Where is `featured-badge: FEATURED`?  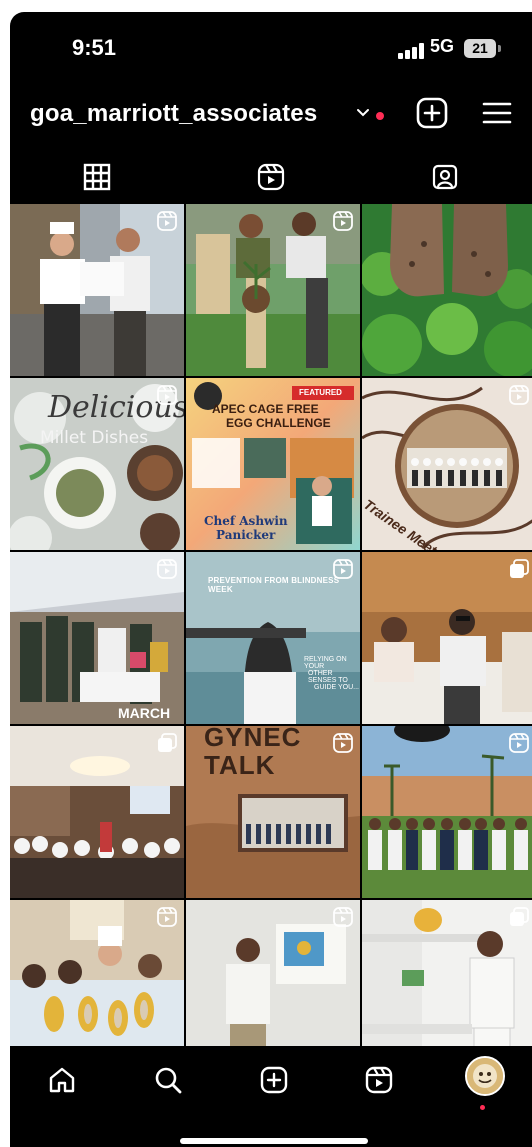 featured-badge: FEATURED is located at coordinates (320, 392).